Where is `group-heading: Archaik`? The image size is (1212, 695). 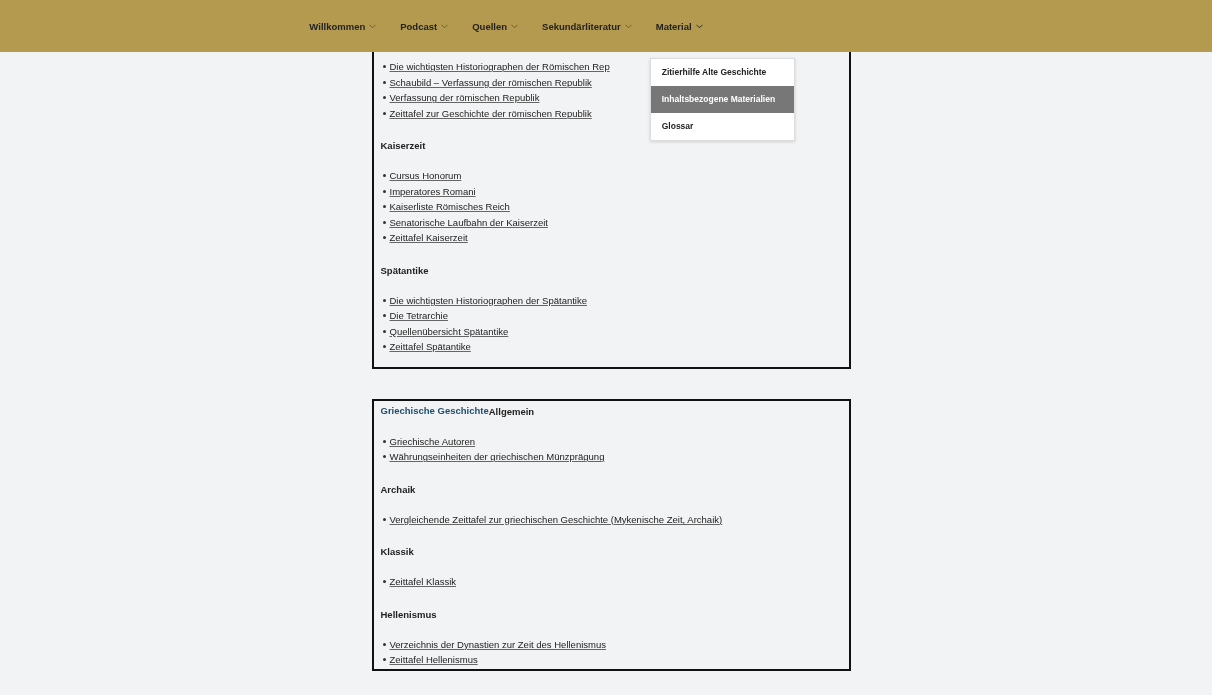
group-heading: Archaik is located at coordinates (398, 489).